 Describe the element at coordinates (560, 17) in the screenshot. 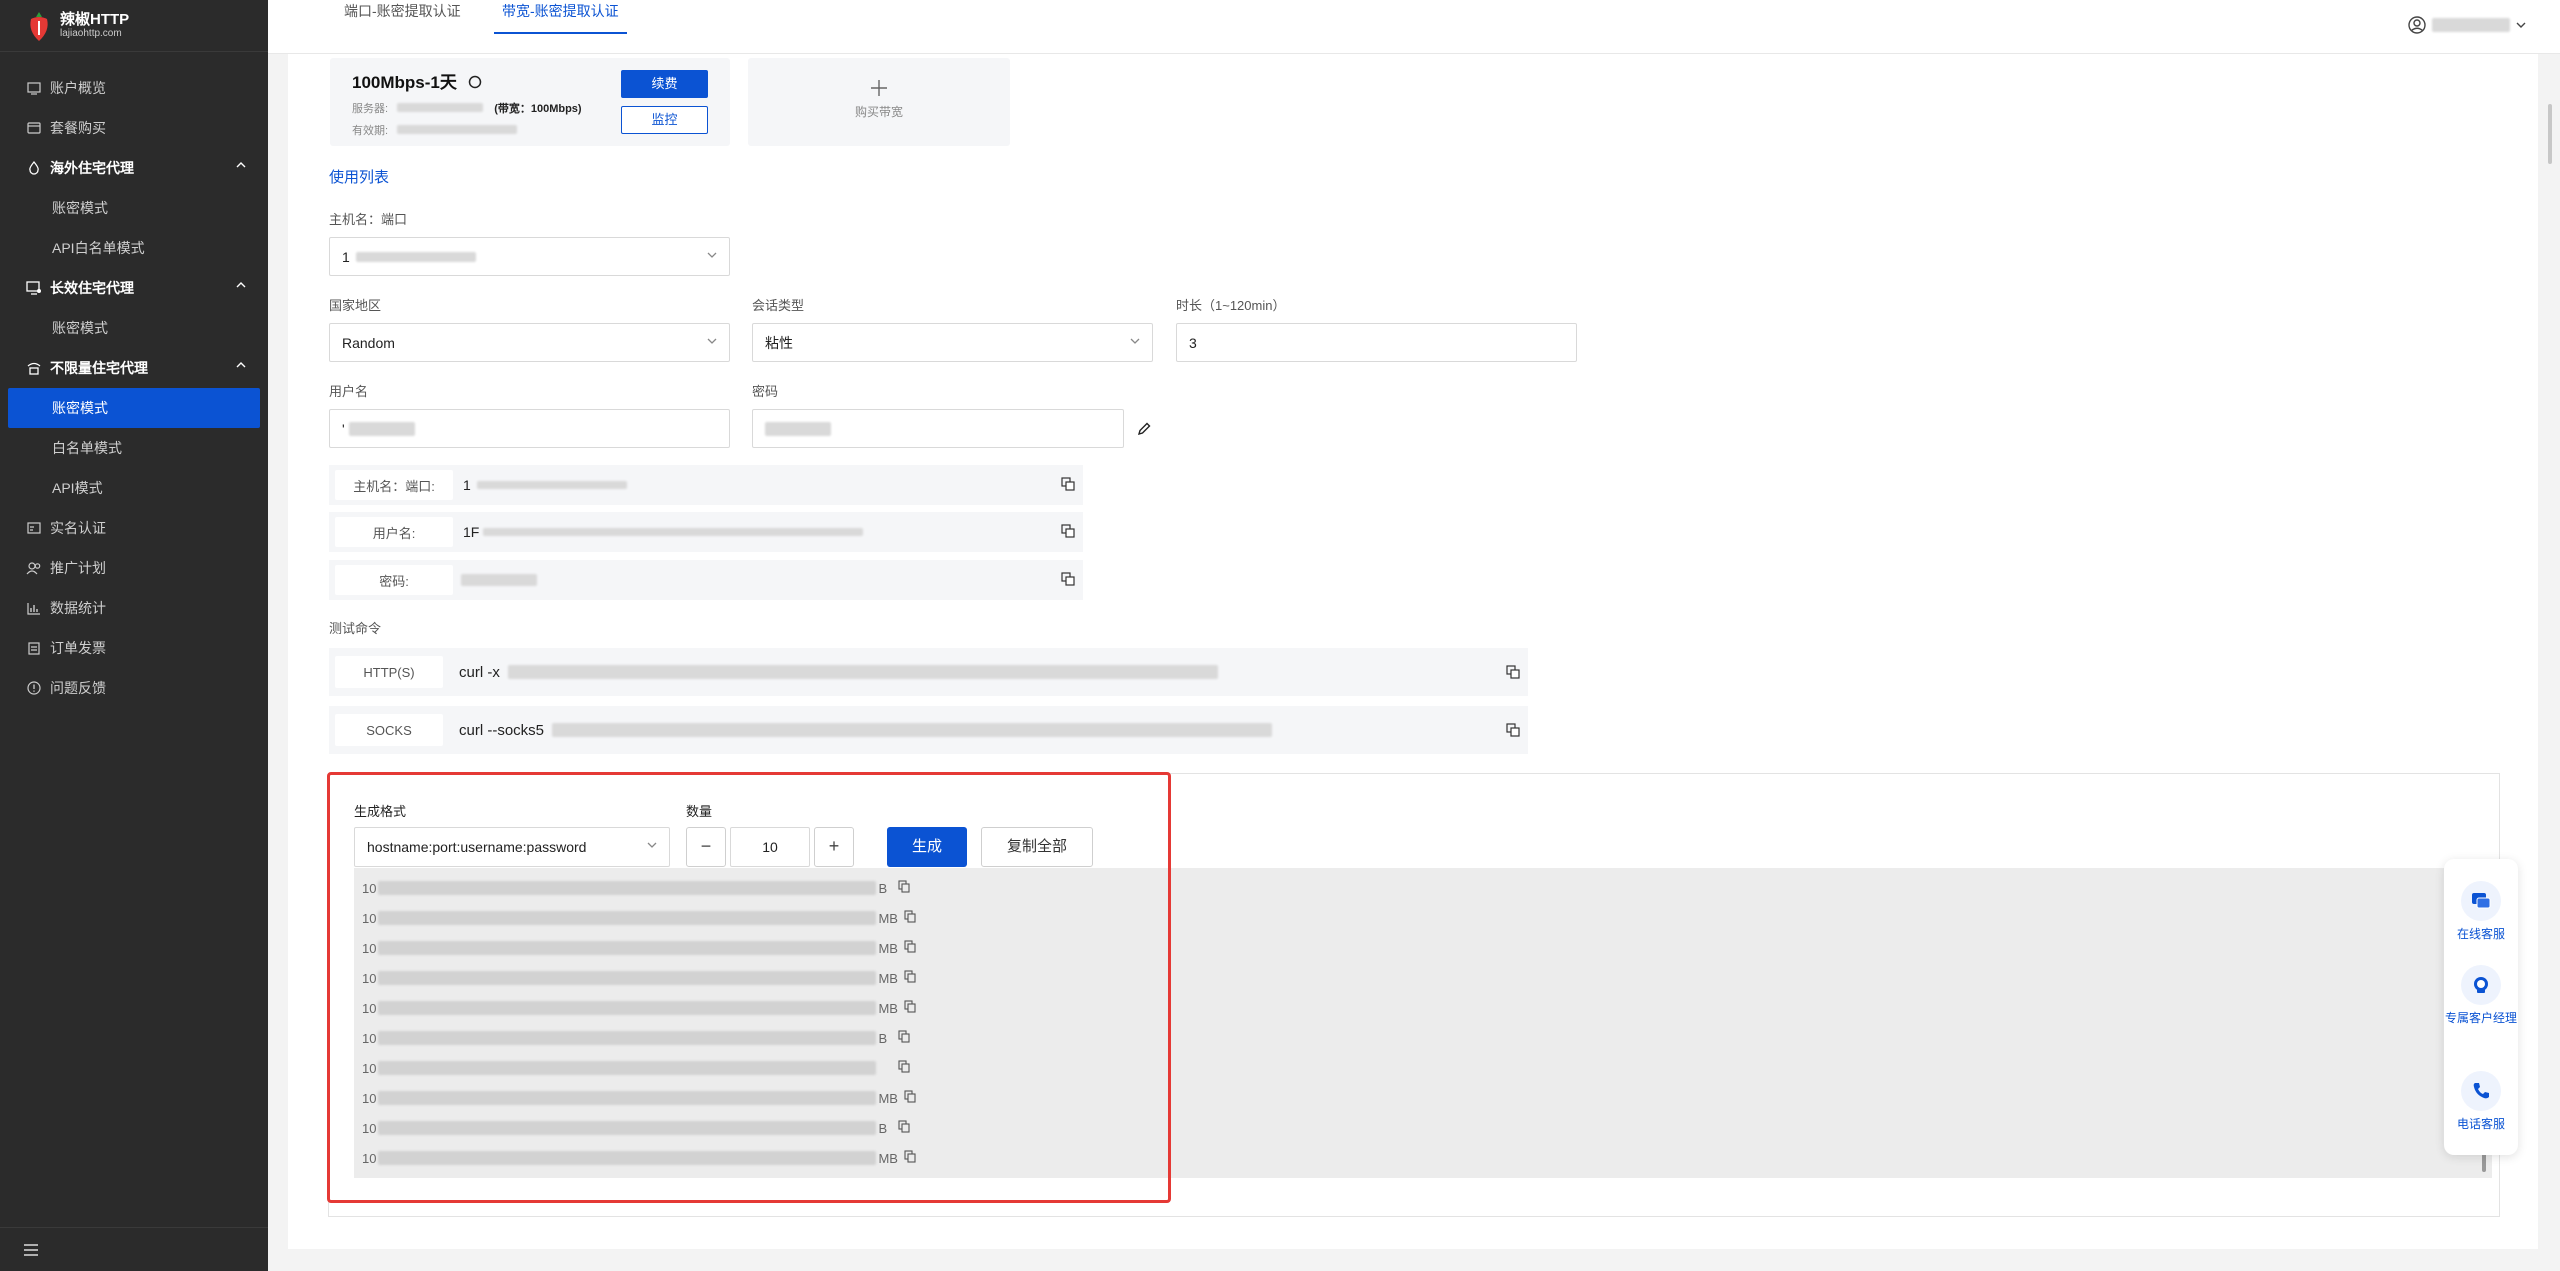

I see `tab-bandwidth-auth: 带宽-账密提取认证` at that location.